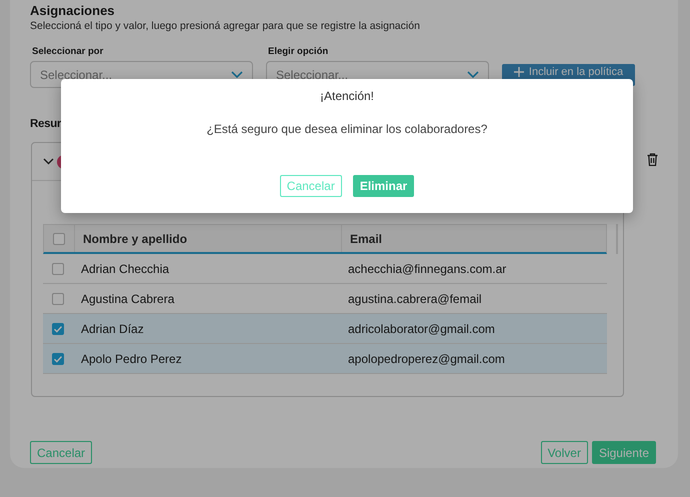 The height and width of the screenshot is (497, 690). Describe the element at coordinates (131, 359) in the screenshot. I see `table-cell-text: Apolo Pedro Perez` at that location.